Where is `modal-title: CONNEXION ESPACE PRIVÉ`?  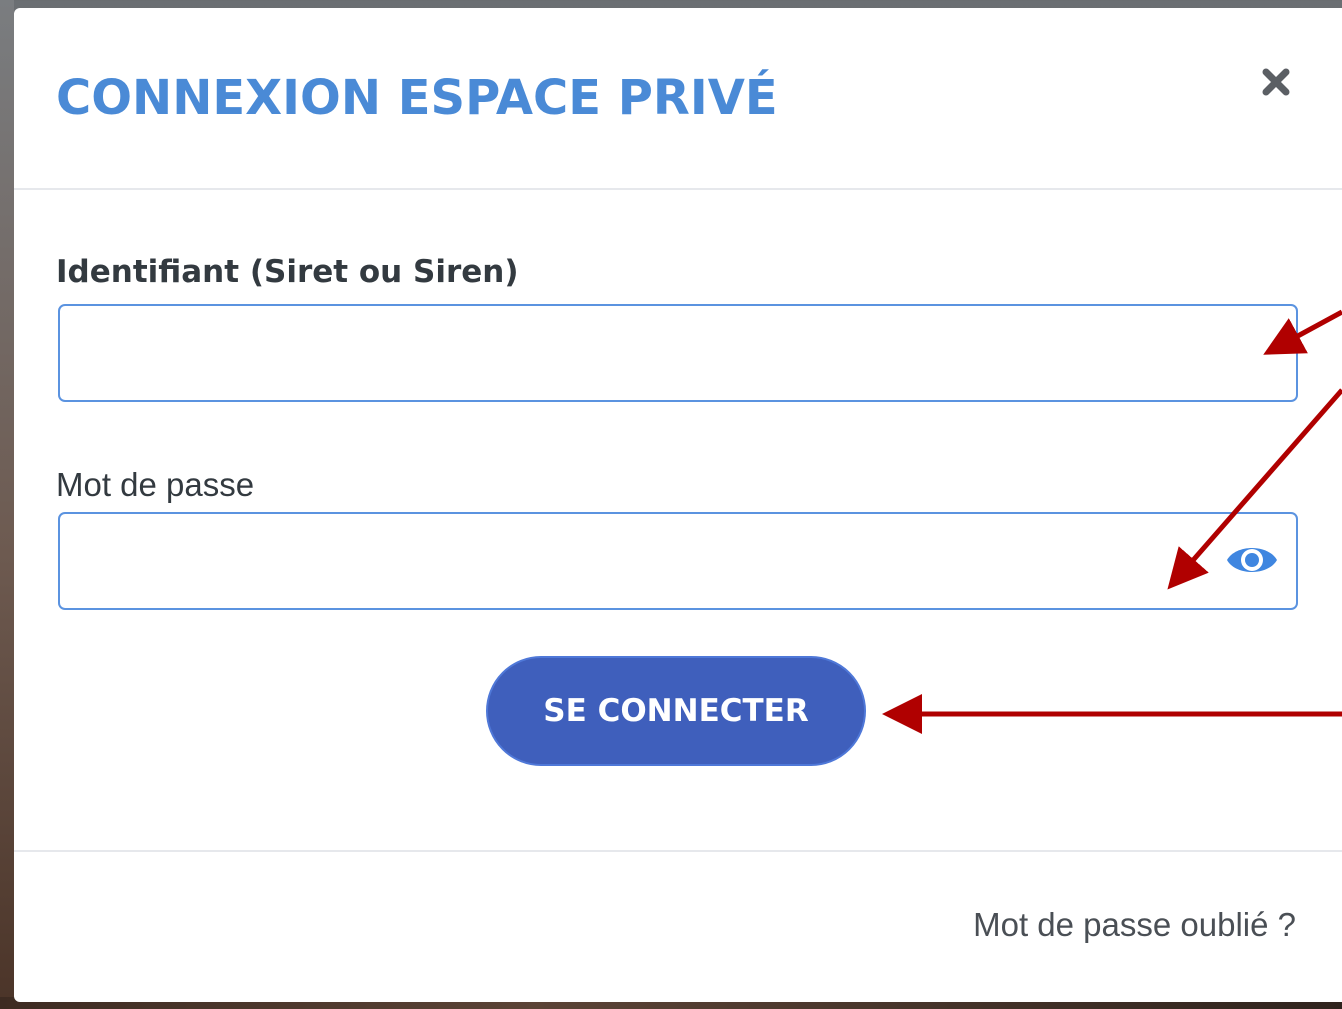
modal-title: CONNEXION ESPACE PRIVÉ is located at coordinates (417, 98).